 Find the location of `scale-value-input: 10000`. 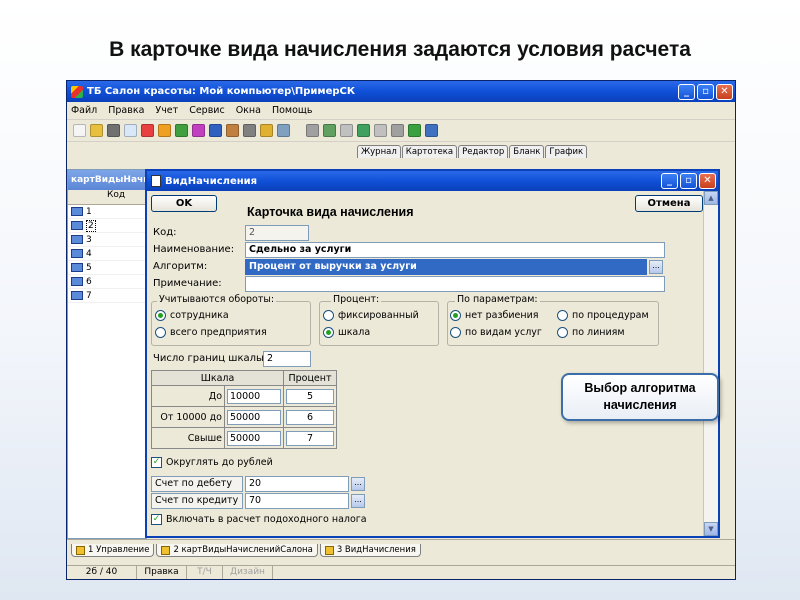

scale-value-input: 10000 is located at coordinates (254, 396).